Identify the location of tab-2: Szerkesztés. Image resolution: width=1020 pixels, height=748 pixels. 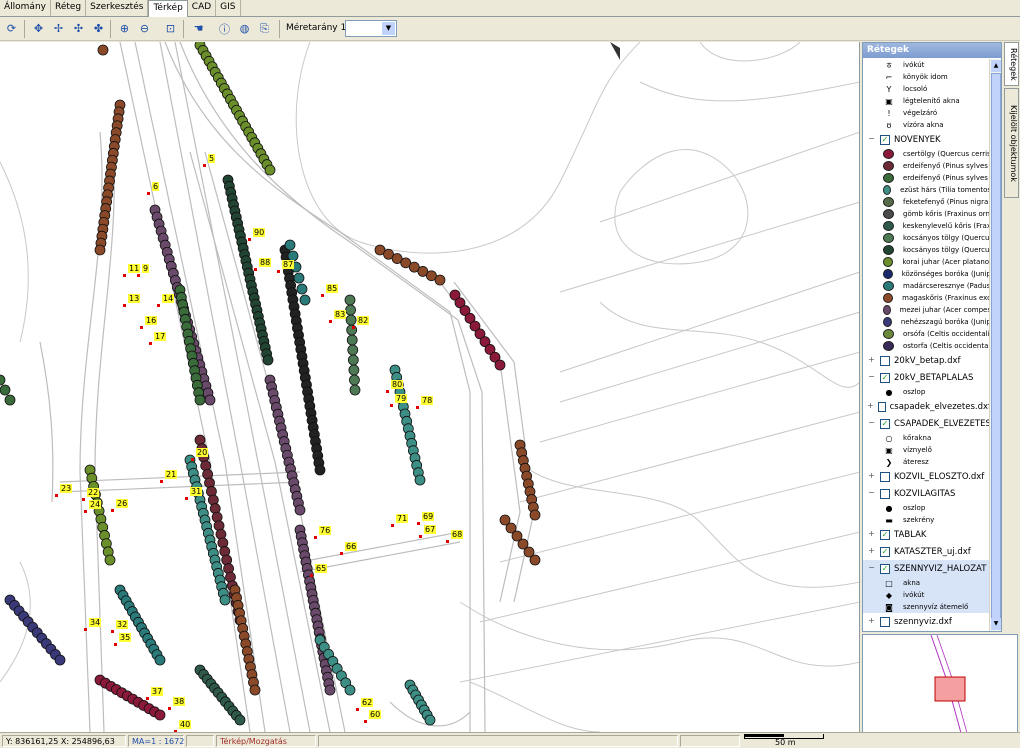
(117, 8).